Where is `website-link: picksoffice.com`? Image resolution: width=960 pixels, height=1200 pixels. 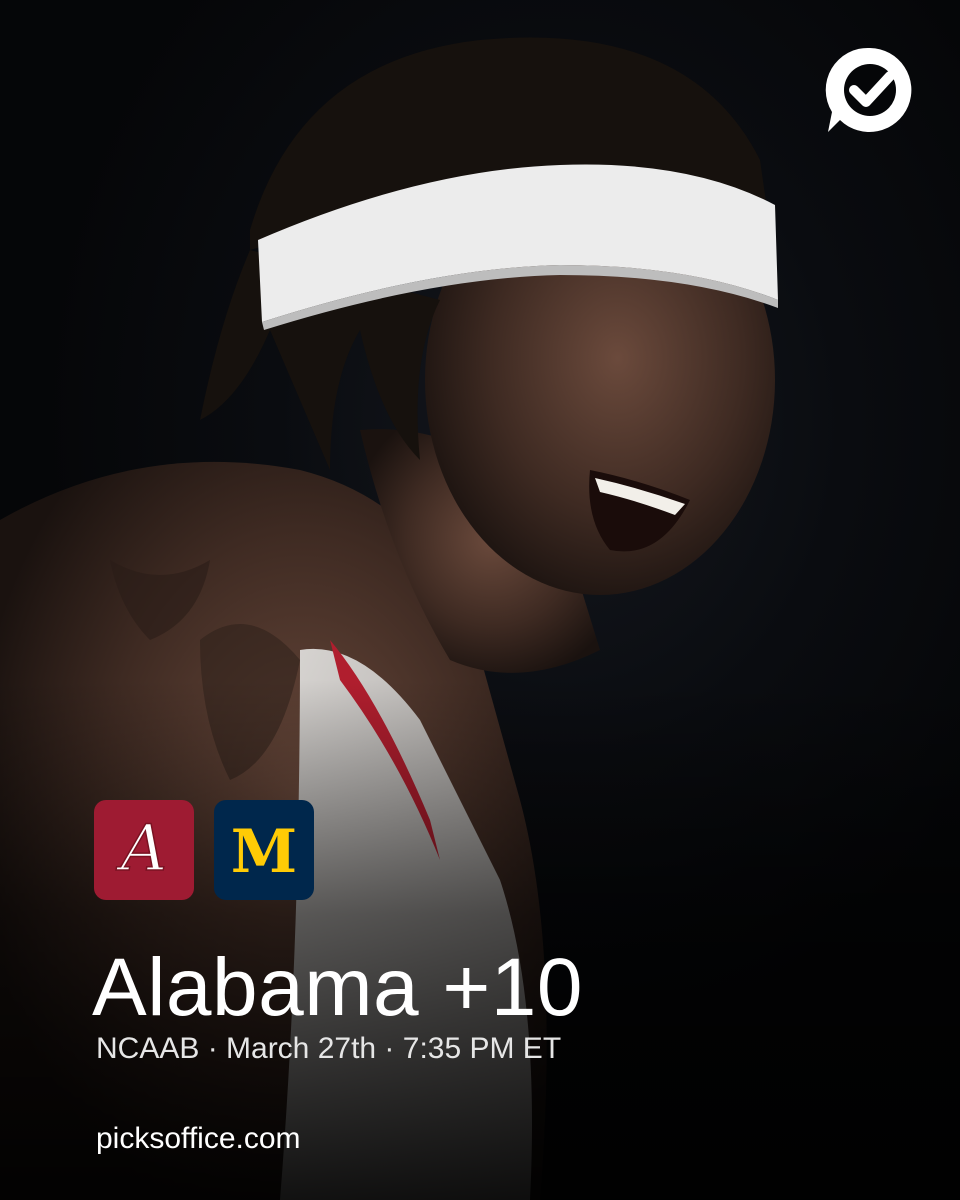
website-link: picksoffice.com is located at coordinates (198, 1139).